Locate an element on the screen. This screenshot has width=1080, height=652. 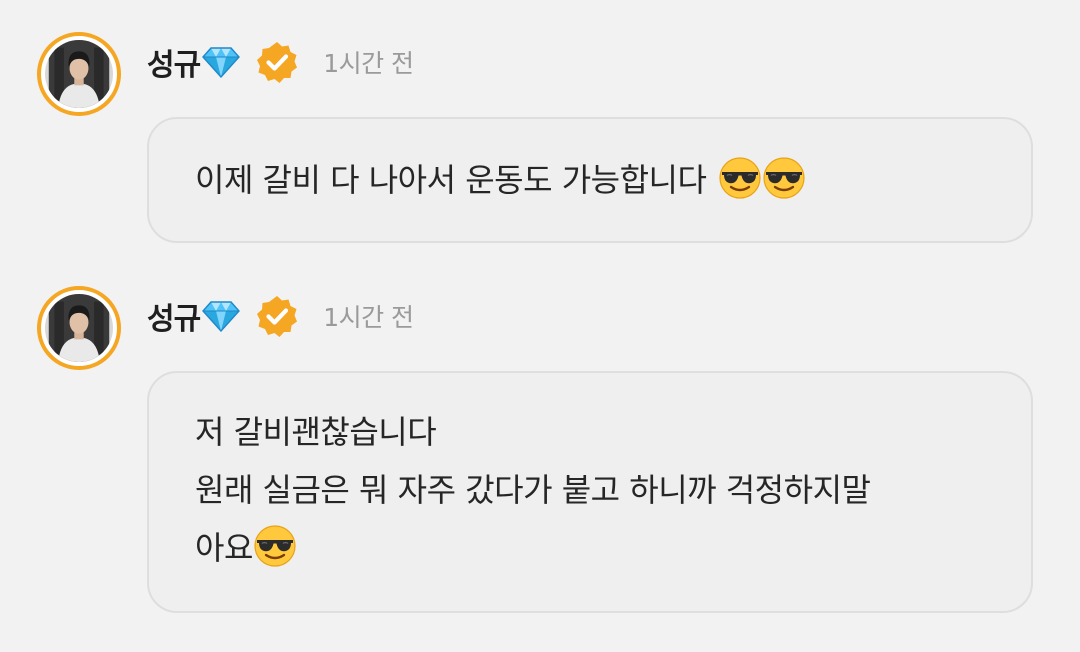
message-text-line: 원래 실금은 뭐 자주 갔다가 붙고 하니까 걱정하지말 is located at coordinates (533, 490).